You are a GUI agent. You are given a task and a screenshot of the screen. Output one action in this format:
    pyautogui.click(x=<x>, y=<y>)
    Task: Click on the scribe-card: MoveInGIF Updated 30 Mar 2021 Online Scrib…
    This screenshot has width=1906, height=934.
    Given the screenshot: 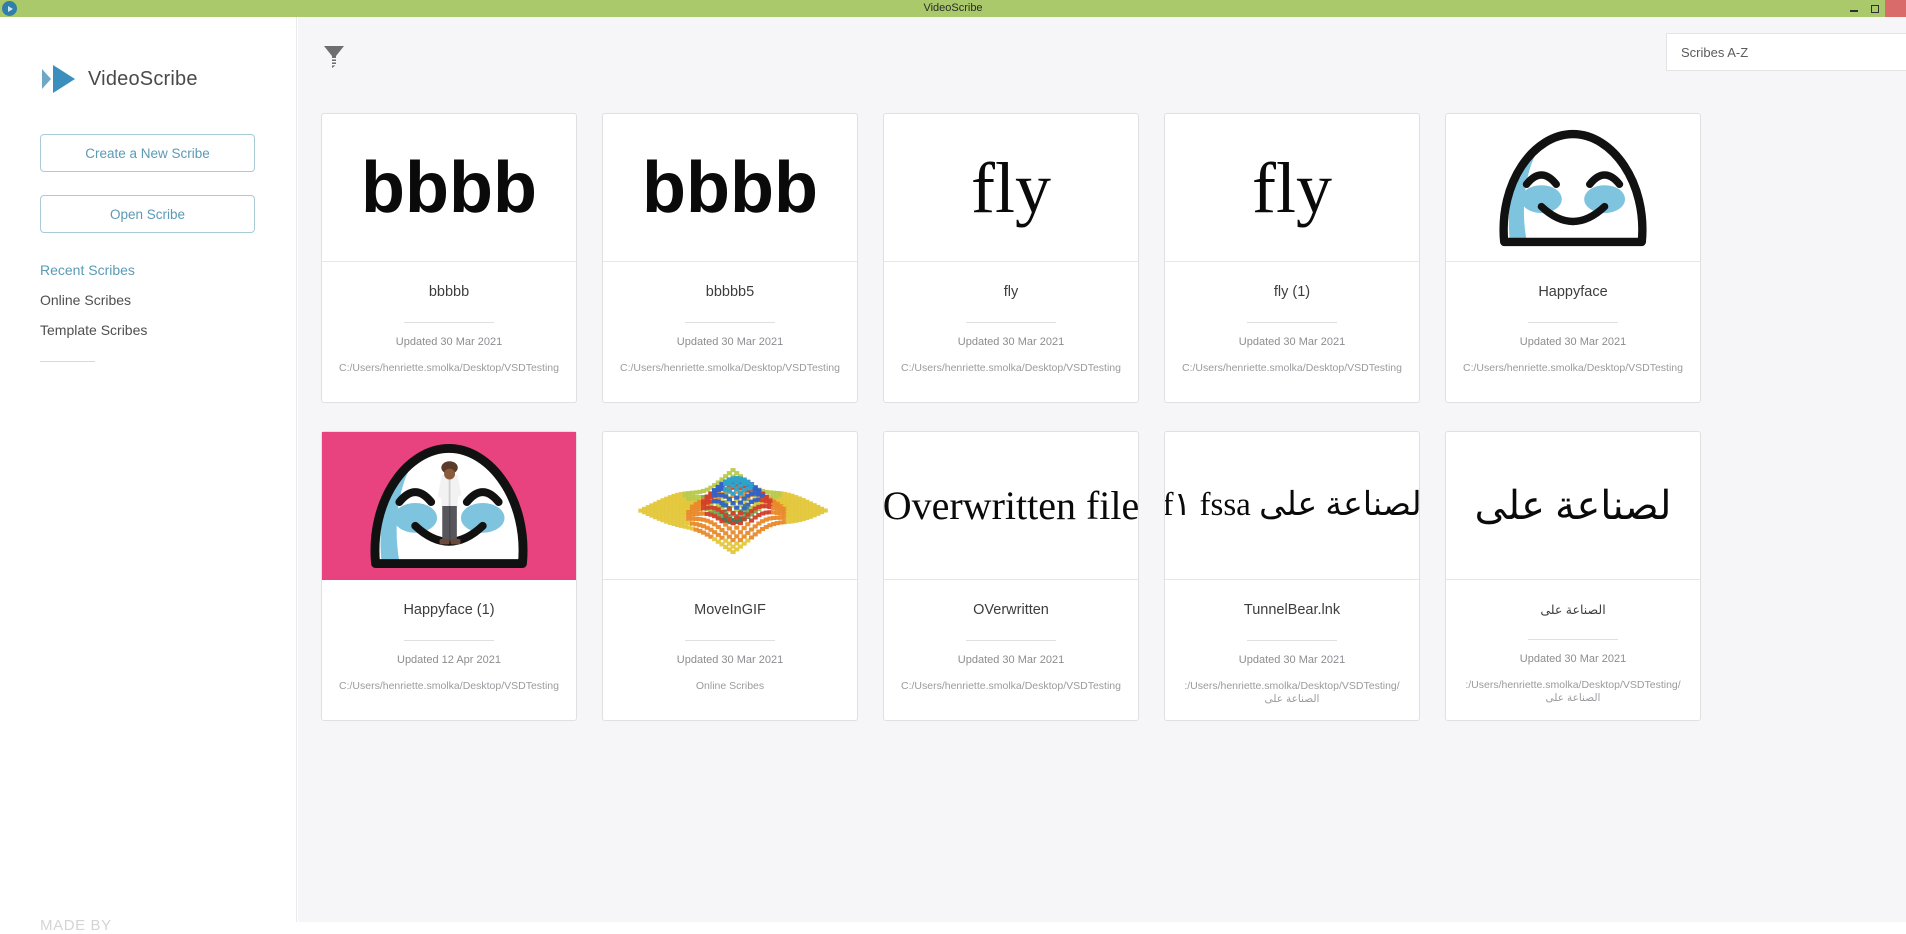 What is the action you would take?
    pyautogui.click(x=730, y=576)
    